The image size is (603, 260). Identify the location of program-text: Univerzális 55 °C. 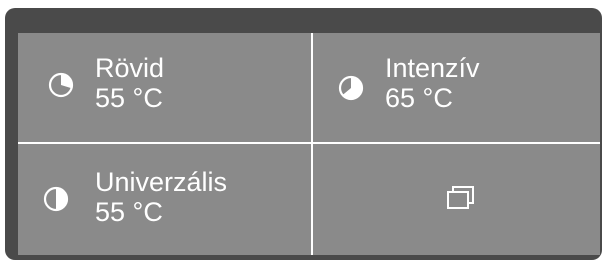
(161, 197).